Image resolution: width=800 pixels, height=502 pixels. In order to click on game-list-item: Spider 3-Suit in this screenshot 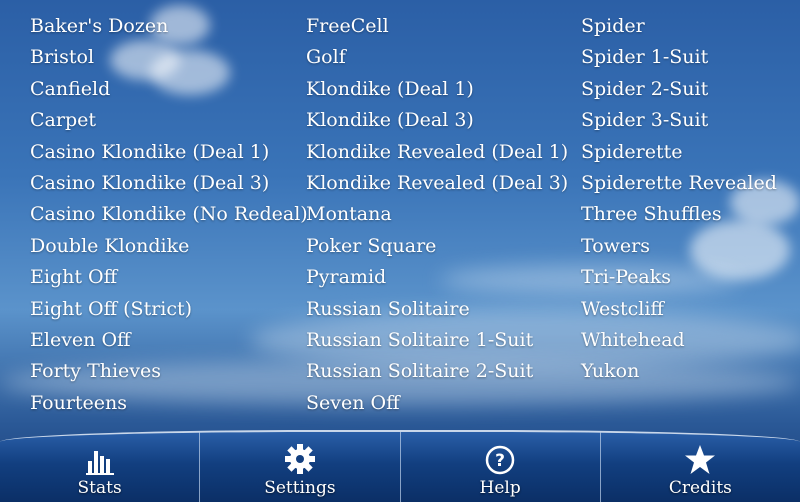, I will do `click(679, 120)`.